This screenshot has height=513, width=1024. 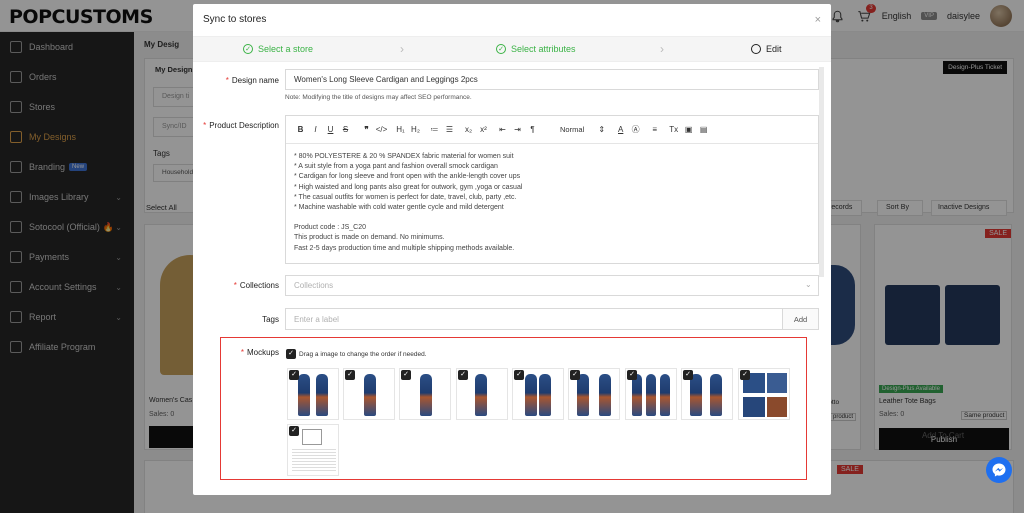 What do you see at coordinates (766, 49) in the screenshot?
I see `step-edit: Edit` at bounding box center [766, 49].